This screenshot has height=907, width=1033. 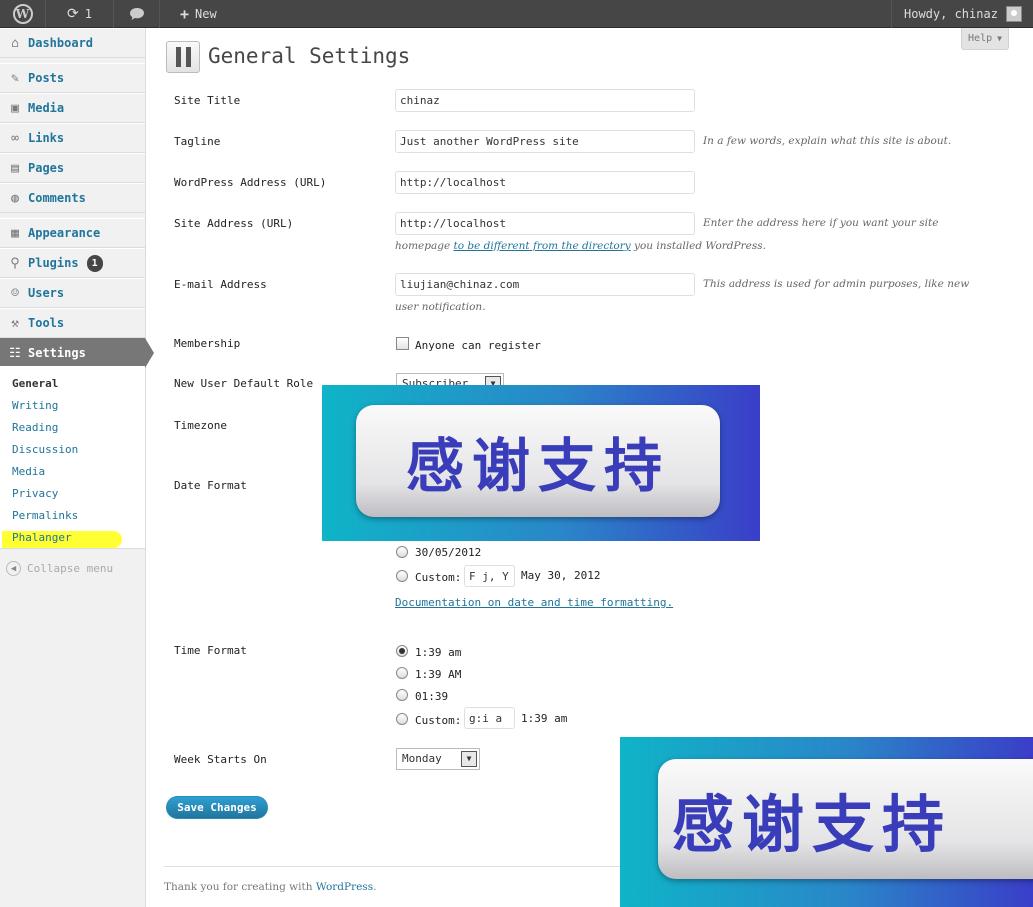 I want to click on date-format-option-label: 30/05/2012, so click(x=448, y=552).